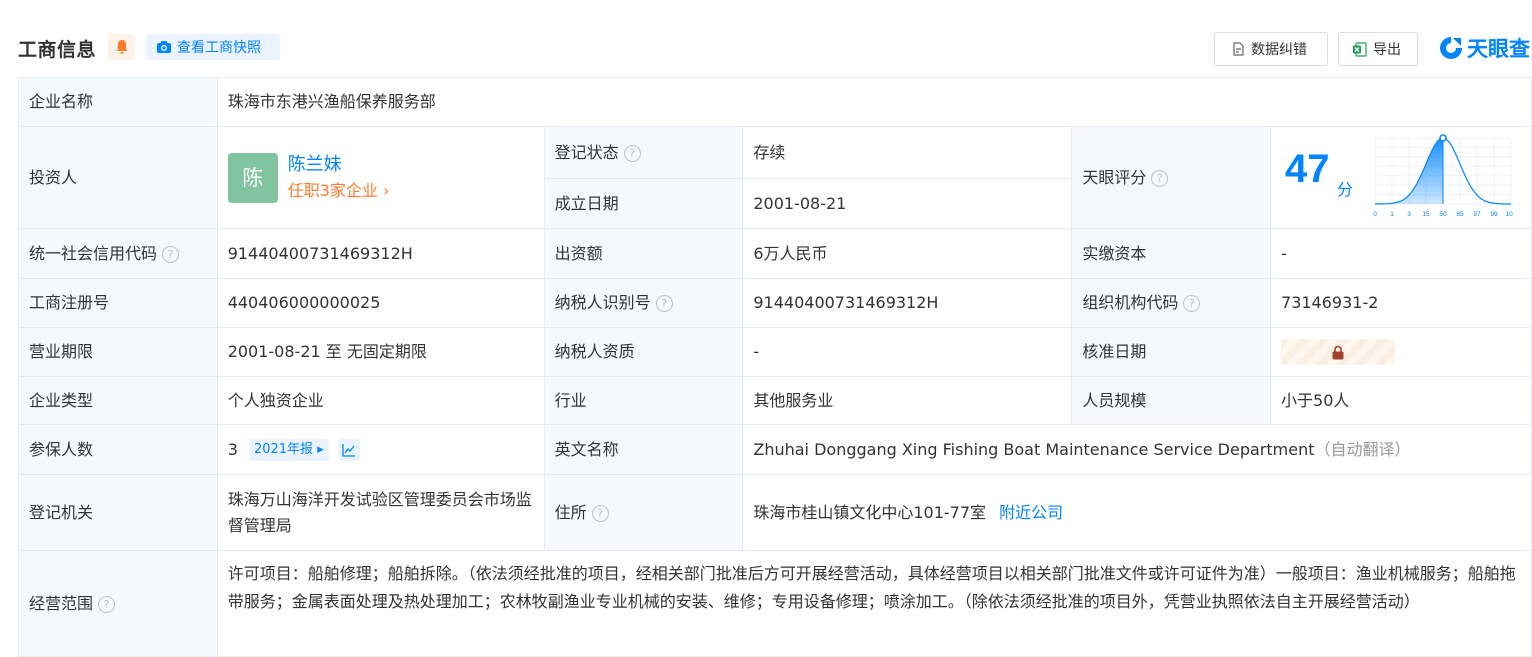 The width and height of the screenshot is (1532, 657). I want to click on tianyan-score-cell: 47 分 0 1 3 15 50 85 97 99 100, so click(1401, 177).